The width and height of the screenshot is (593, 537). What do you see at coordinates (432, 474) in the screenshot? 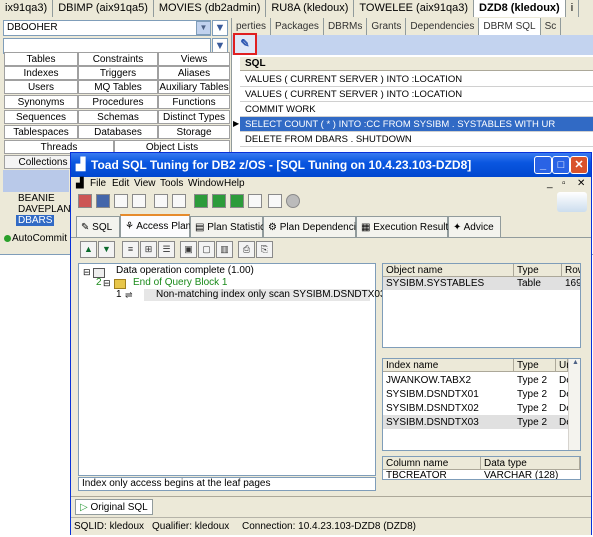
I see `table-cell: TBCREATOR` at bounding box center [432, 474].